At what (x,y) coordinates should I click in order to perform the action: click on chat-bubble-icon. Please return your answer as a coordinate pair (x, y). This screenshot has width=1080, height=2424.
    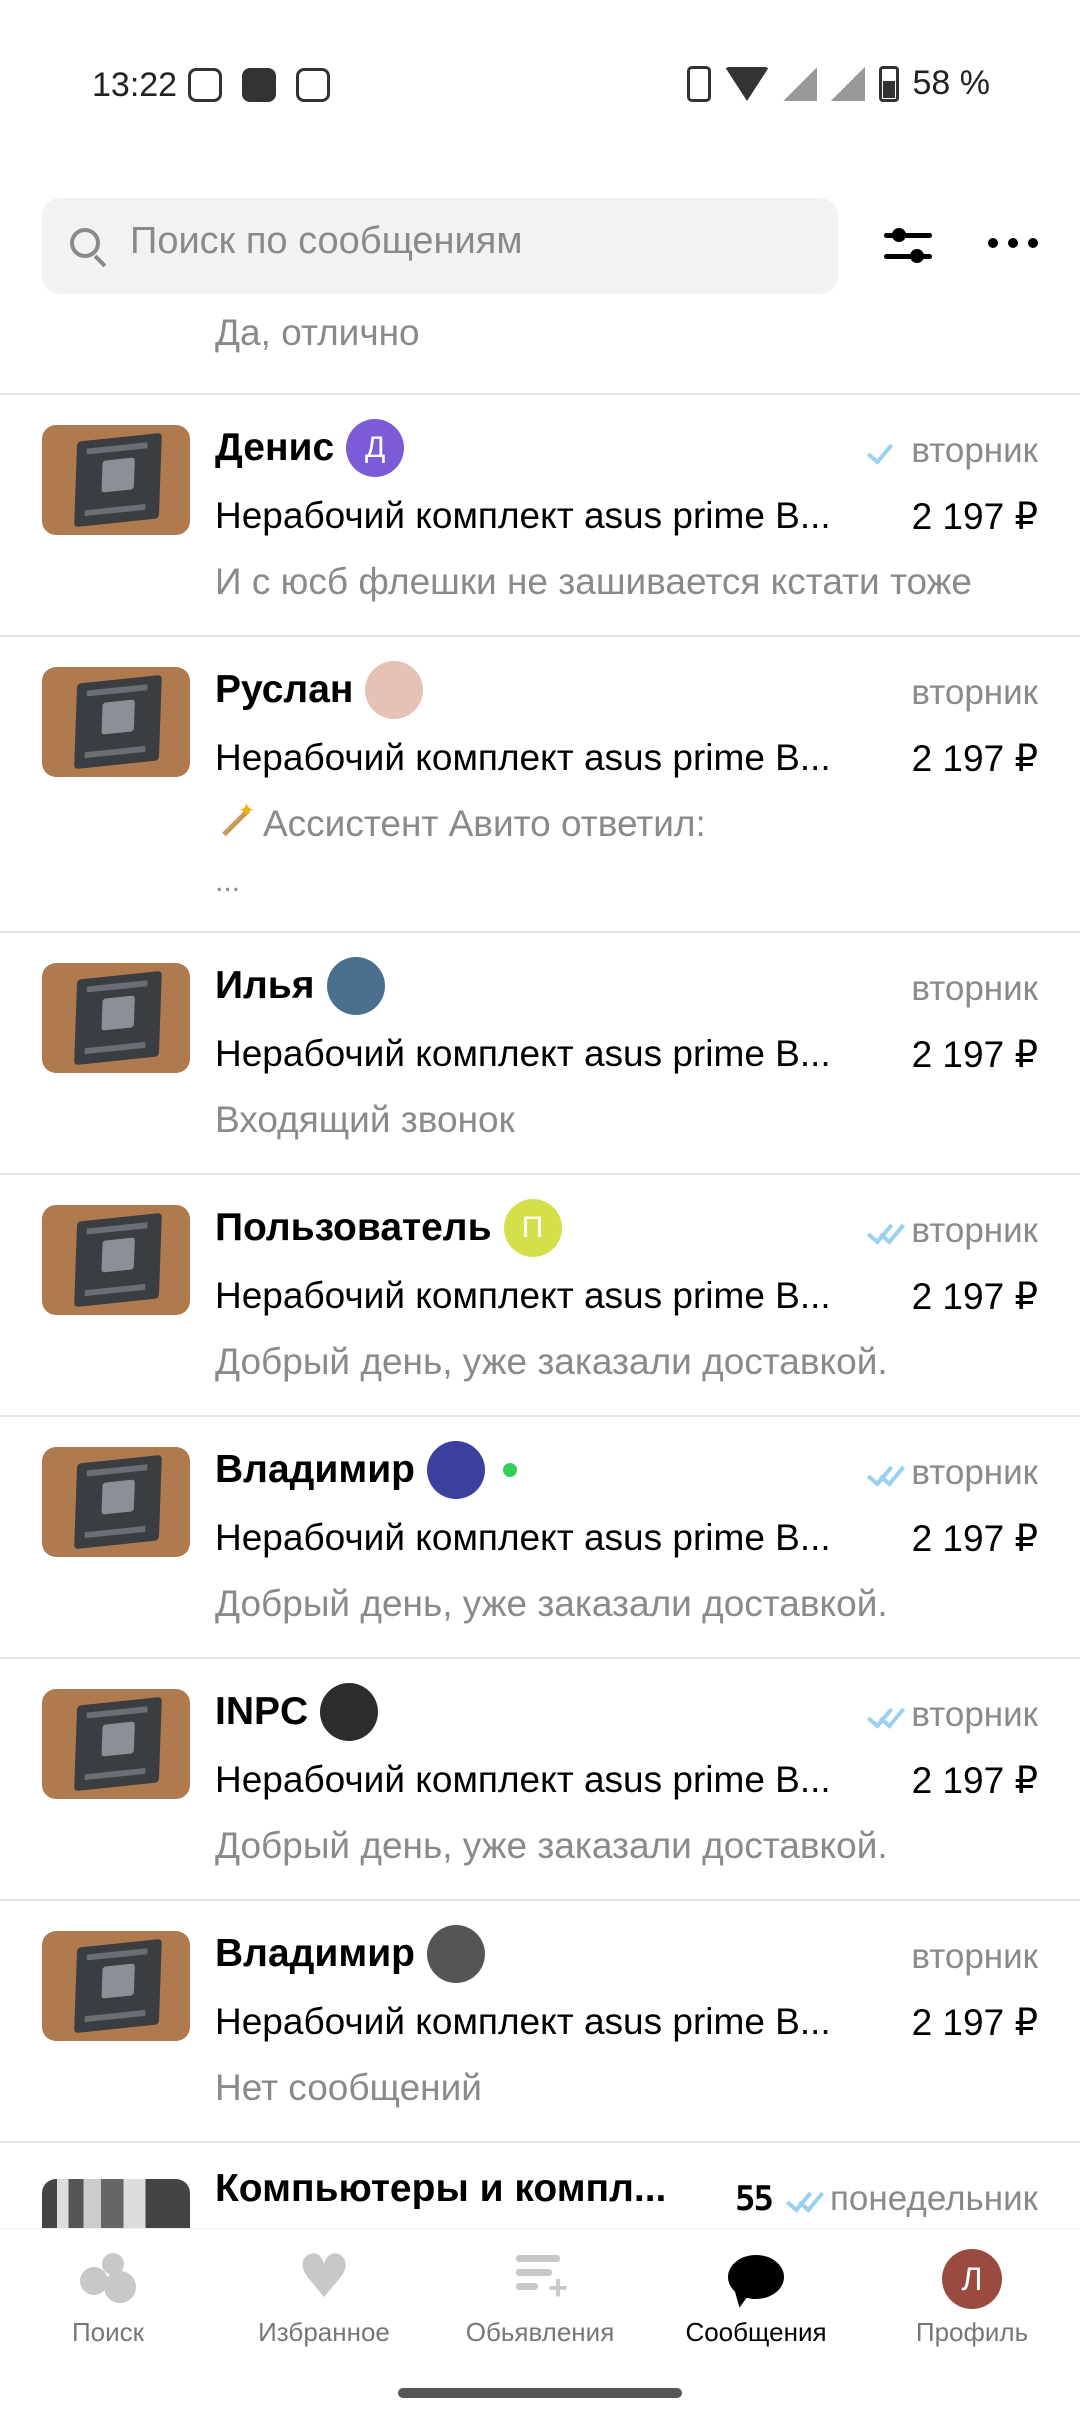
    Looking at the image, I should click on (756, 2277).